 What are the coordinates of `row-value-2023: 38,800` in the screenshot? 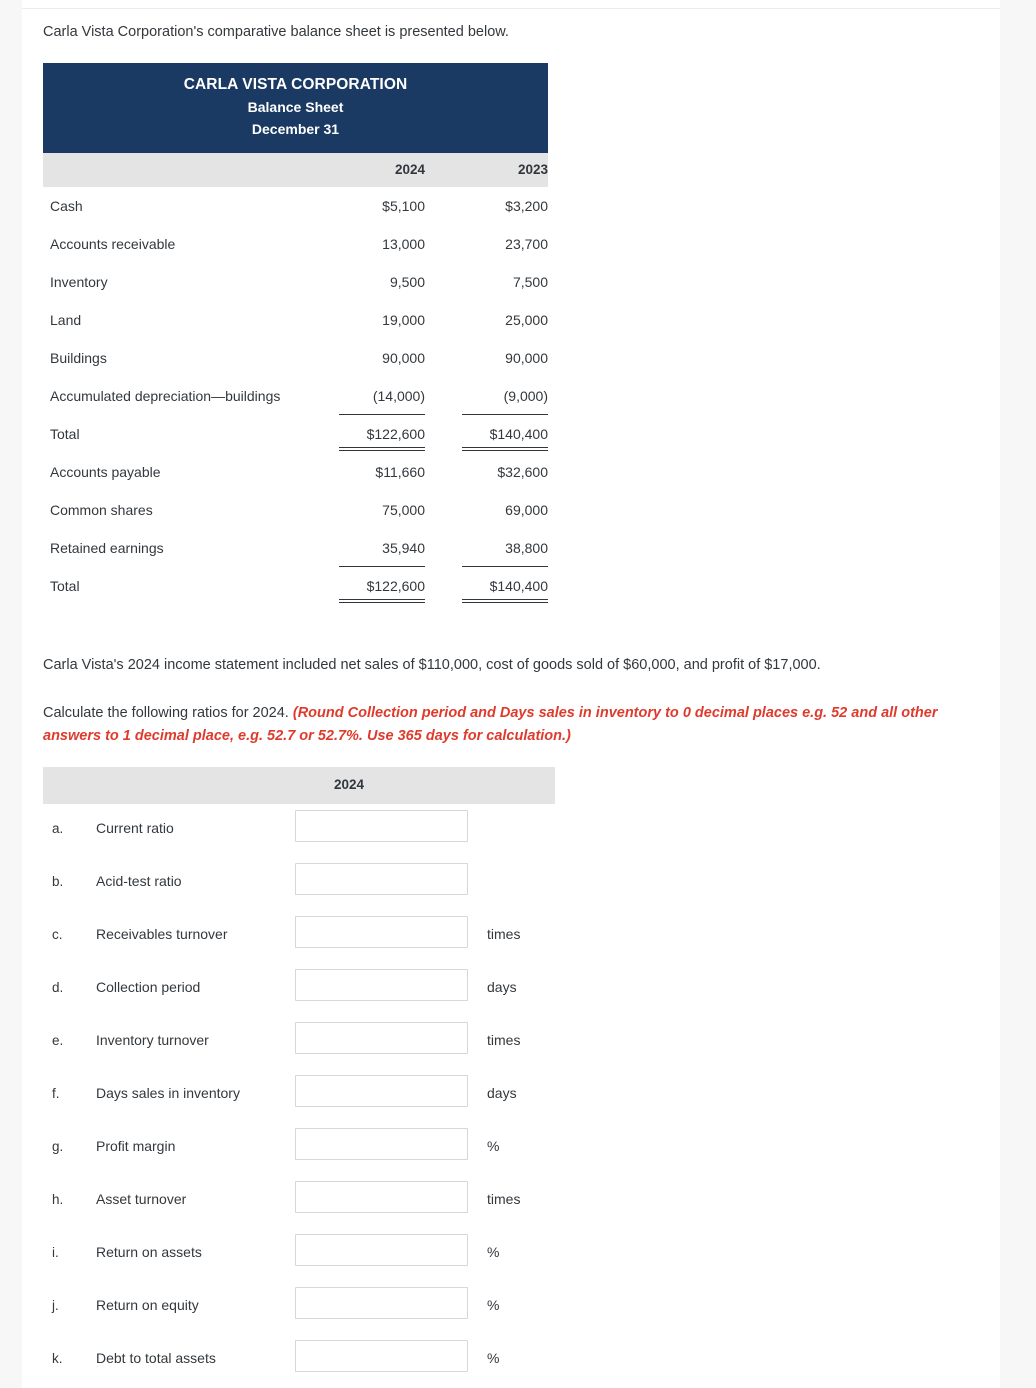 It's located at (526, 548).